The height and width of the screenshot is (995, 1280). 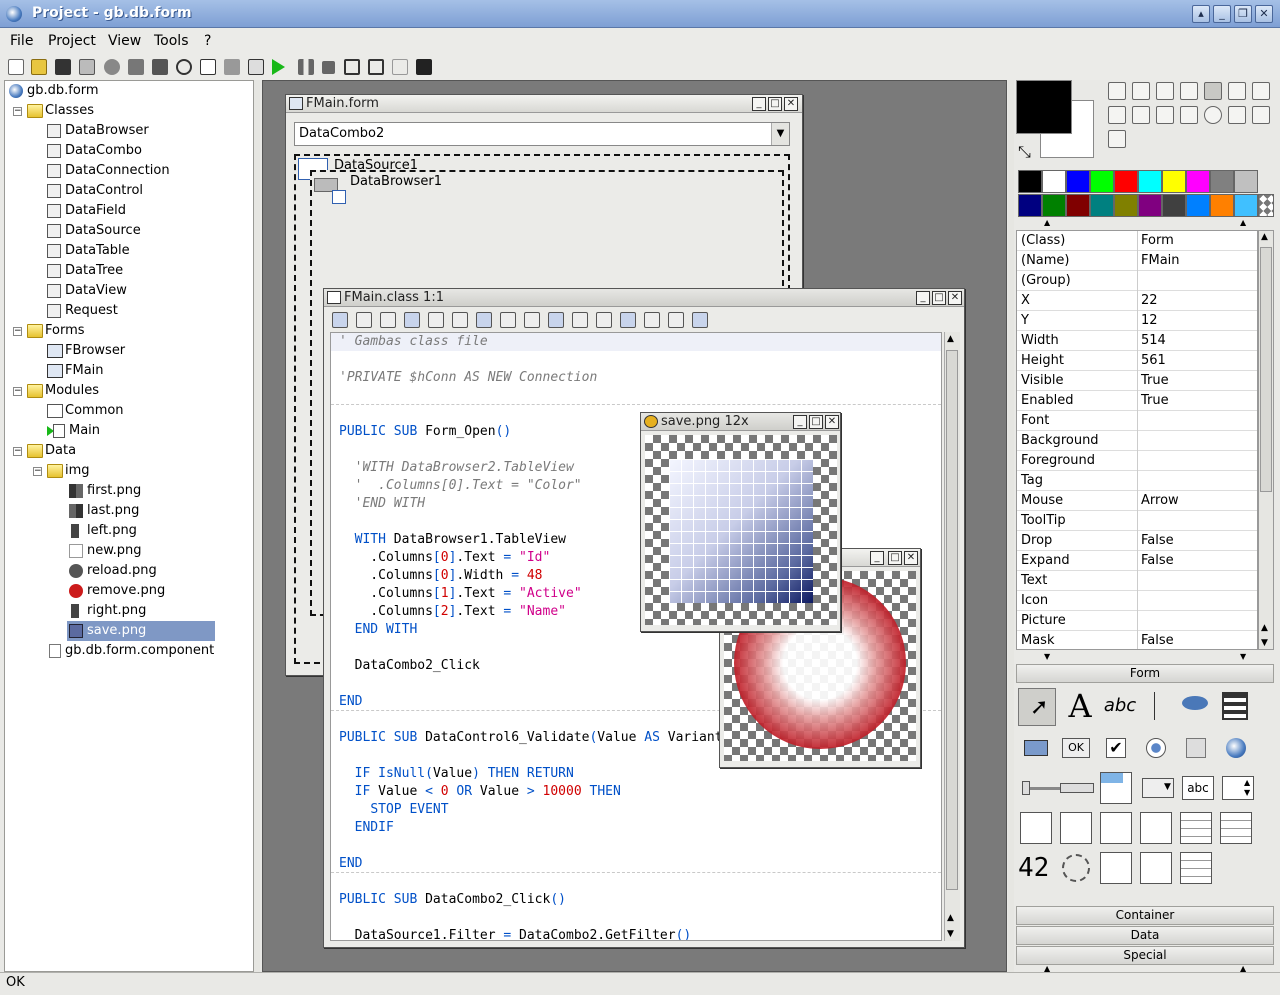 What do you see at coordinates (1036, 828) in the screenshot?
I see `textarea-tool` at bounding box center [1036, 828].